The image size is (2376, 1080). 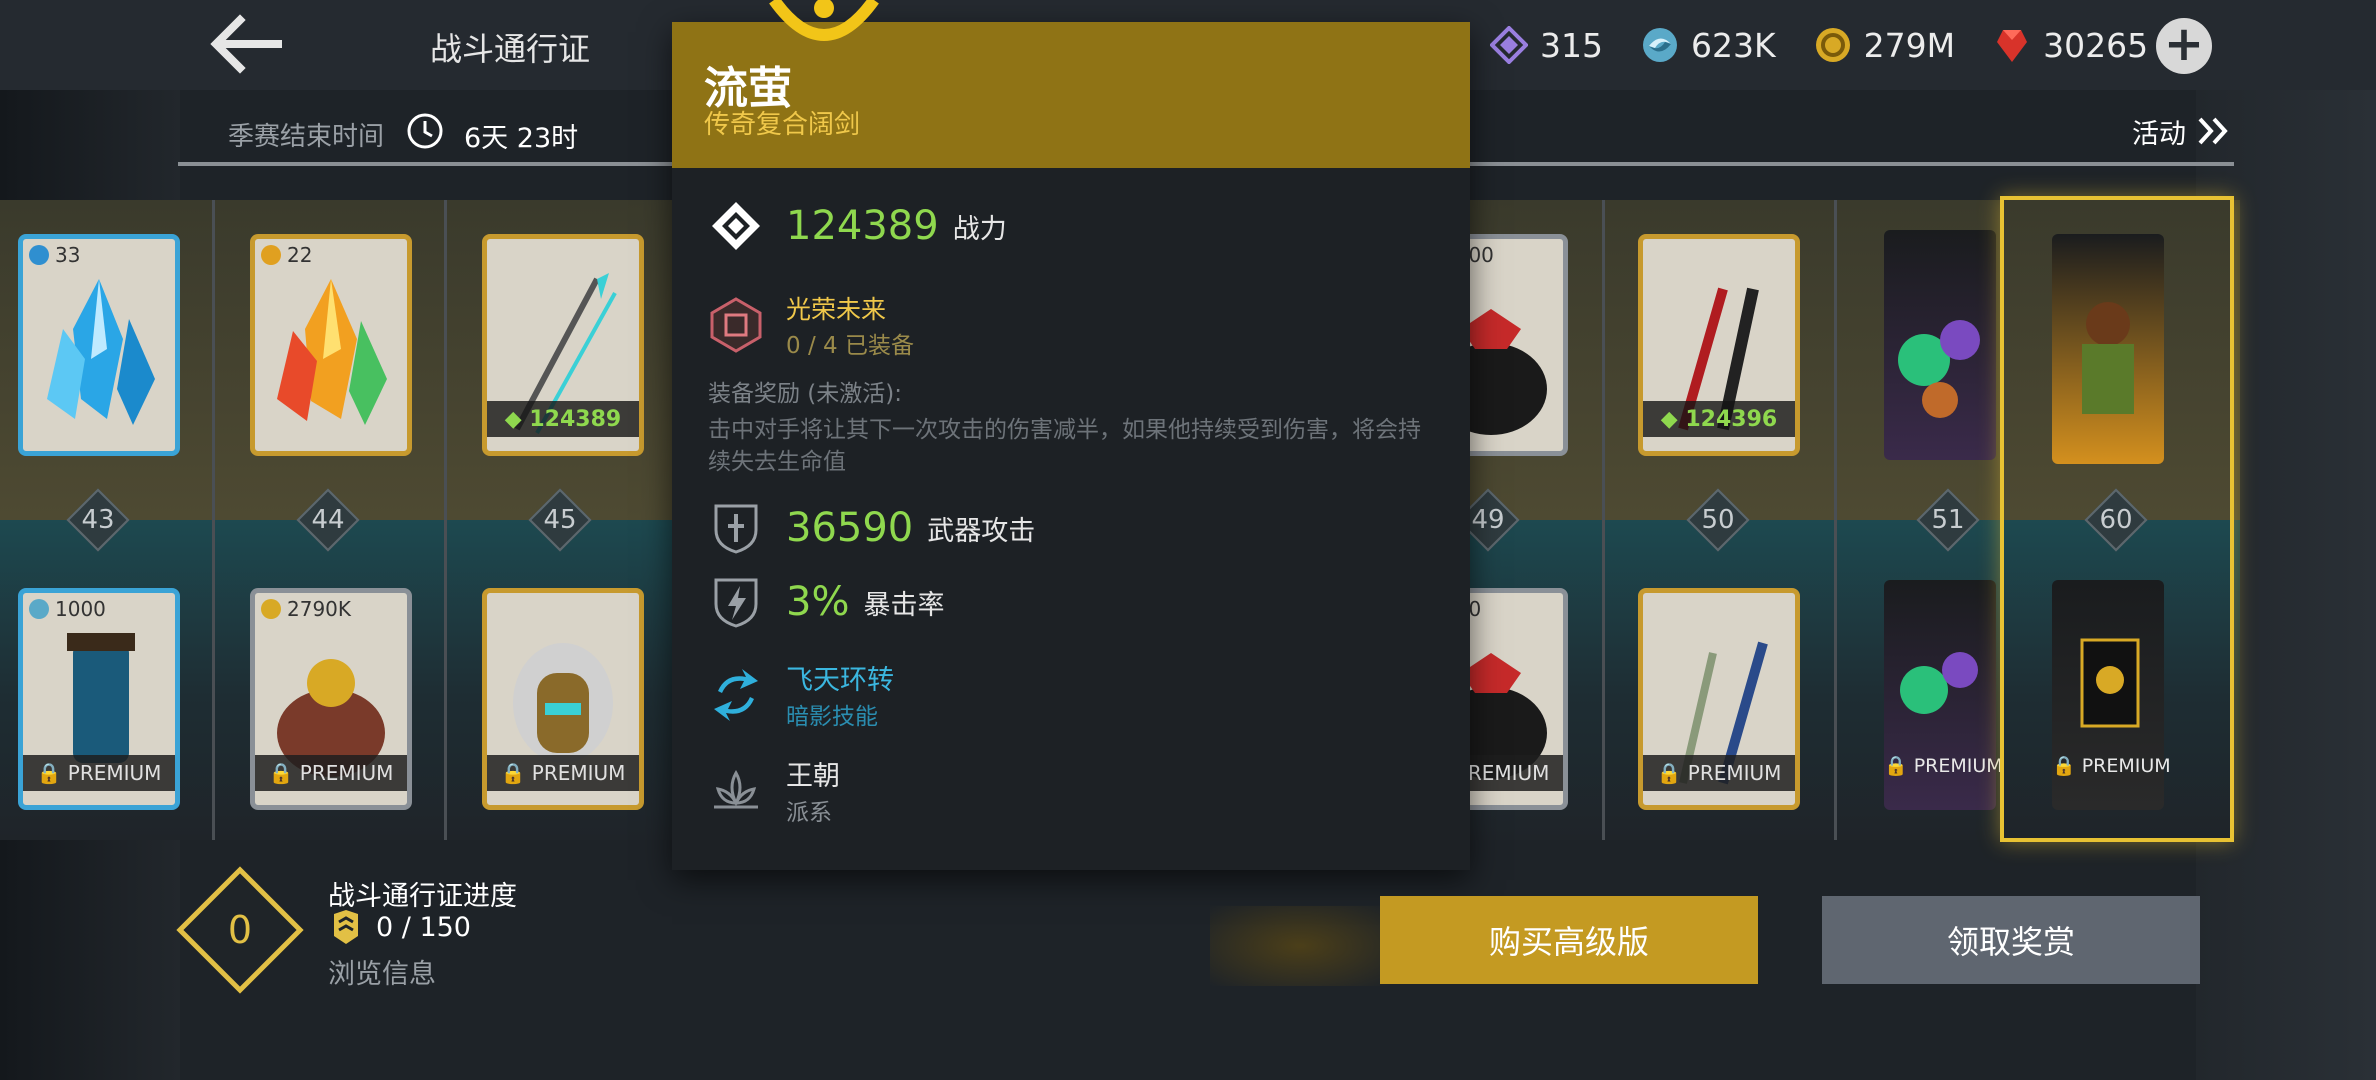 What do you see at coordinates (805, 394) in the screenshot?
I see `set-bonus-title: 装备奖励 (未激活):` at bounding box center [805, 394].